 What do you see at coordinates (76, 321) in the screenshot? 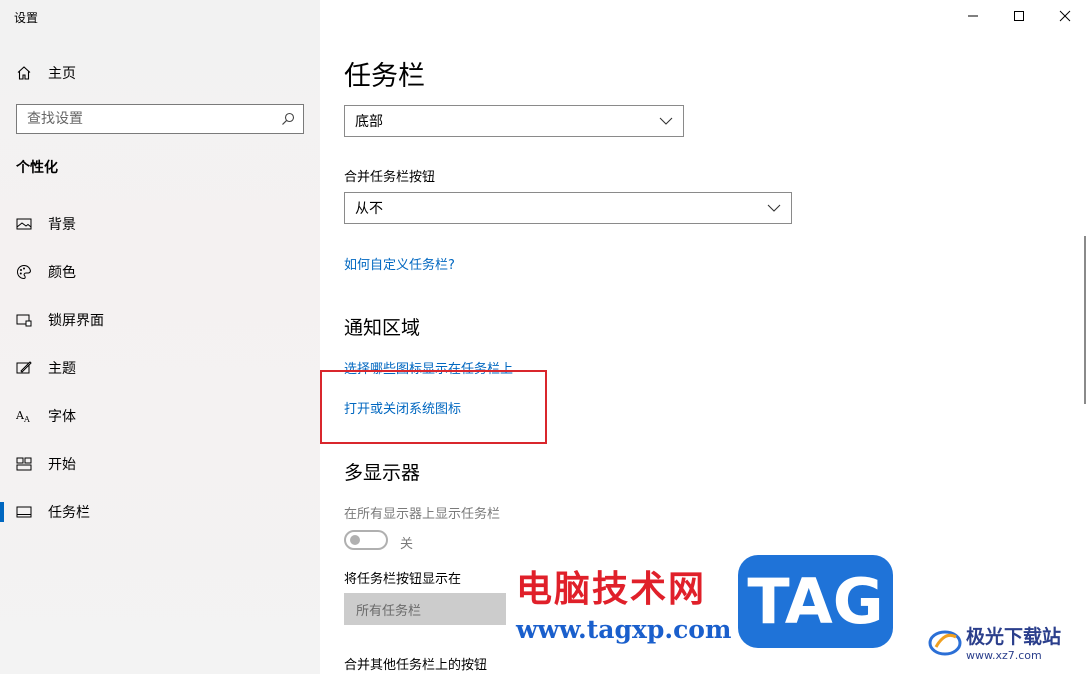
I see `sidebar-item-label: 锁屏界面` at bounding box center [76, 321].